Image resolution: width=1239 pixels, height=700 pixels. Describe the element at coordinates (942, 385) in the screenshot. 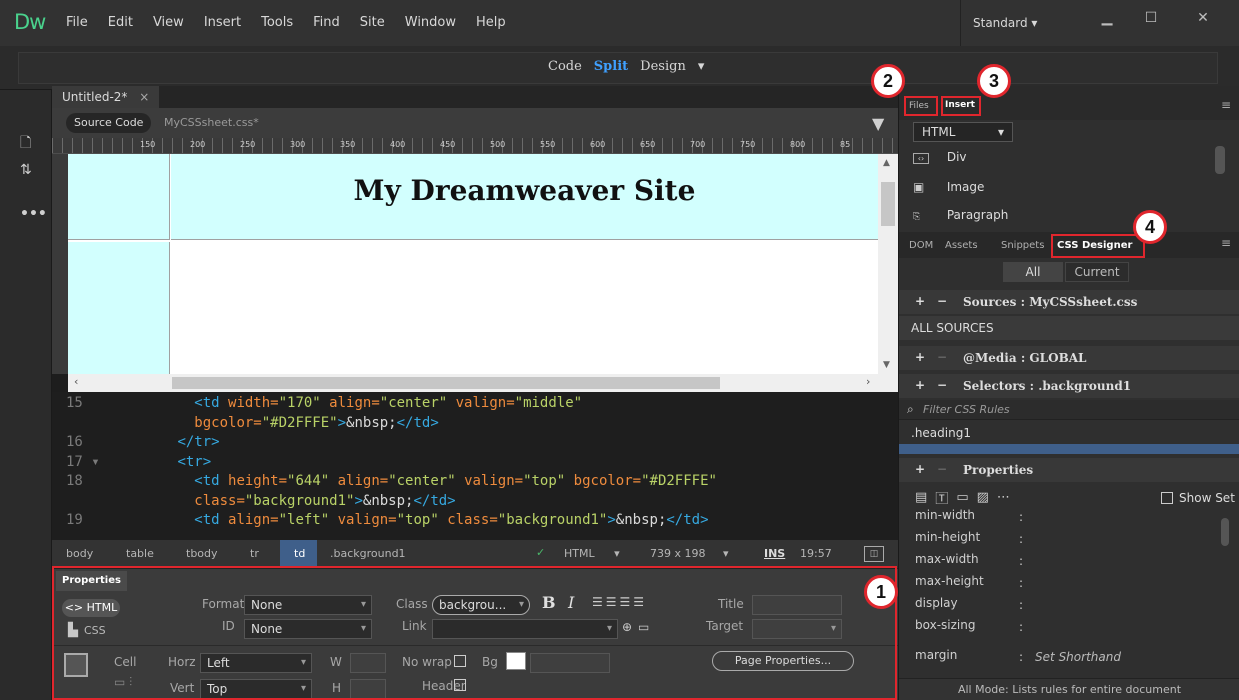

I see `remove-selector-icon: −` at that location.